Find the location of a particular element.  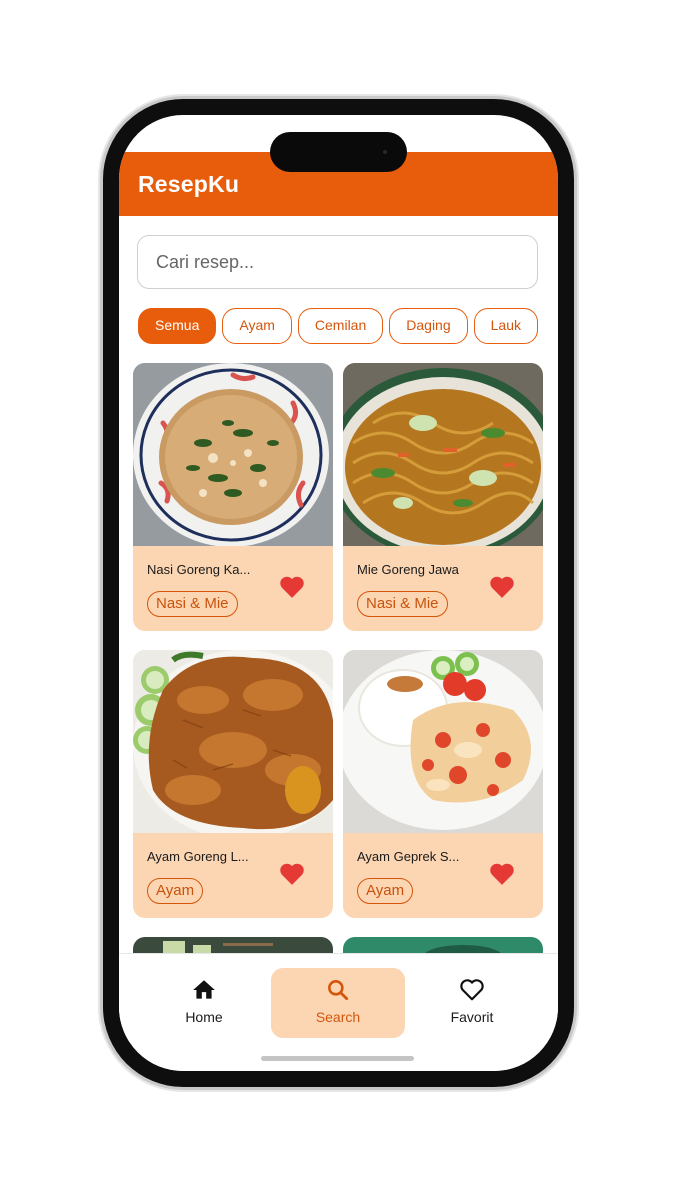

search-input is located at coordinates (337, 262).